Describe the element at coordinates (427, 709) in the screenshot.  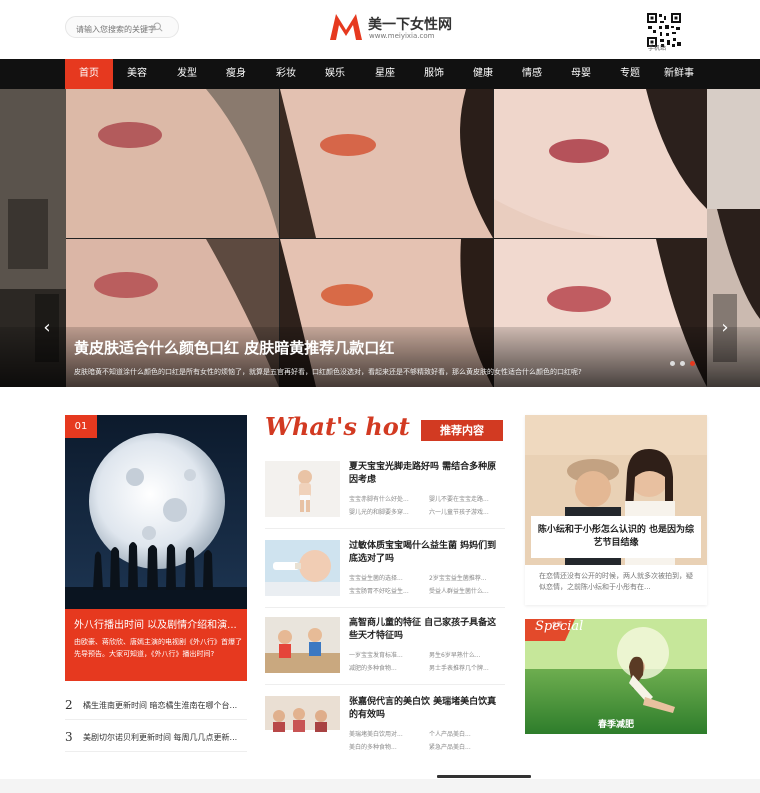
I see `article-title: 张嘉倪代言的美白饮 美瑞堵美白饮真的有效吗` at that location.